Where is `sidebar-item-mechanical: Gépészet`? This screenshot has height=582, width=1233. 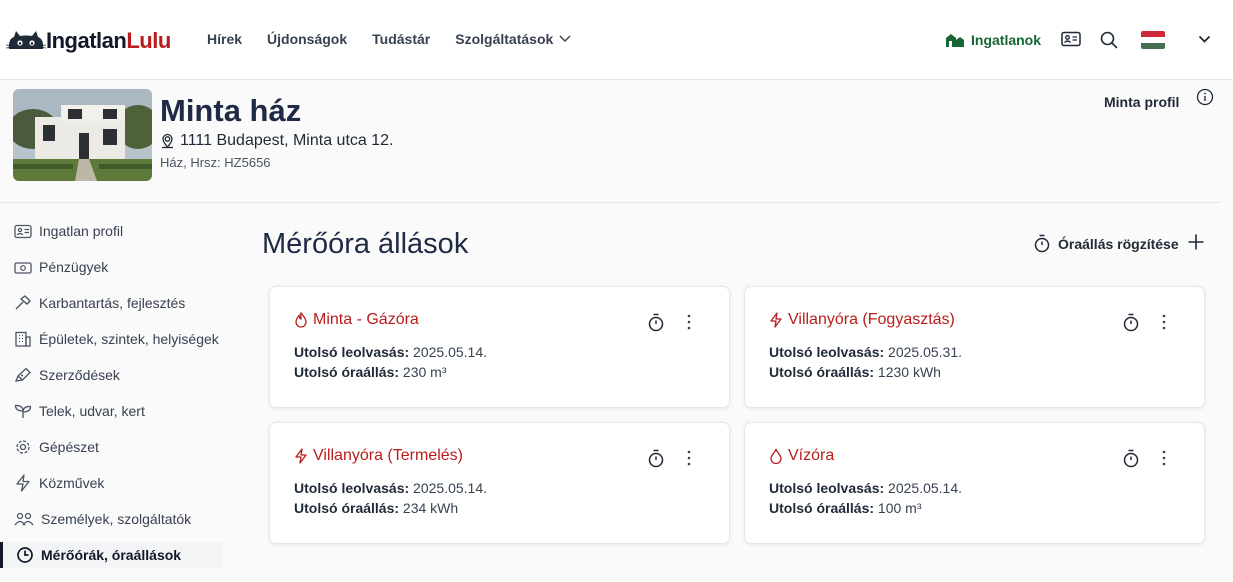
sidebar-item-mechanical: Gépészet is located at coordinates (111, 447).